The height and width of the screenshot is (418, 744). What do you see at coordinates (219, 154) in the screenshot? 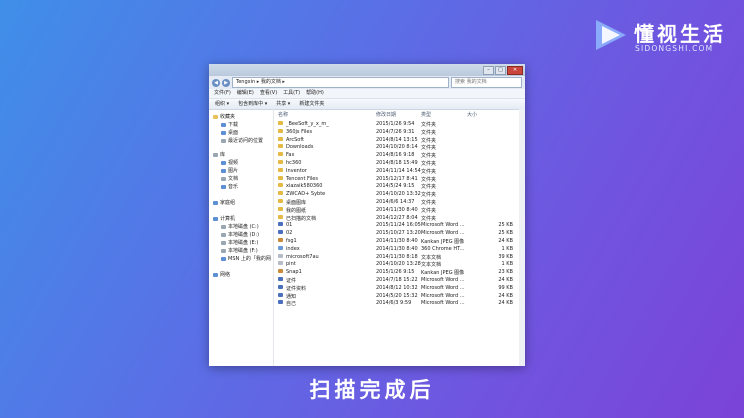
I see `nav-libraries: 库` at bounding box center [219, 154].